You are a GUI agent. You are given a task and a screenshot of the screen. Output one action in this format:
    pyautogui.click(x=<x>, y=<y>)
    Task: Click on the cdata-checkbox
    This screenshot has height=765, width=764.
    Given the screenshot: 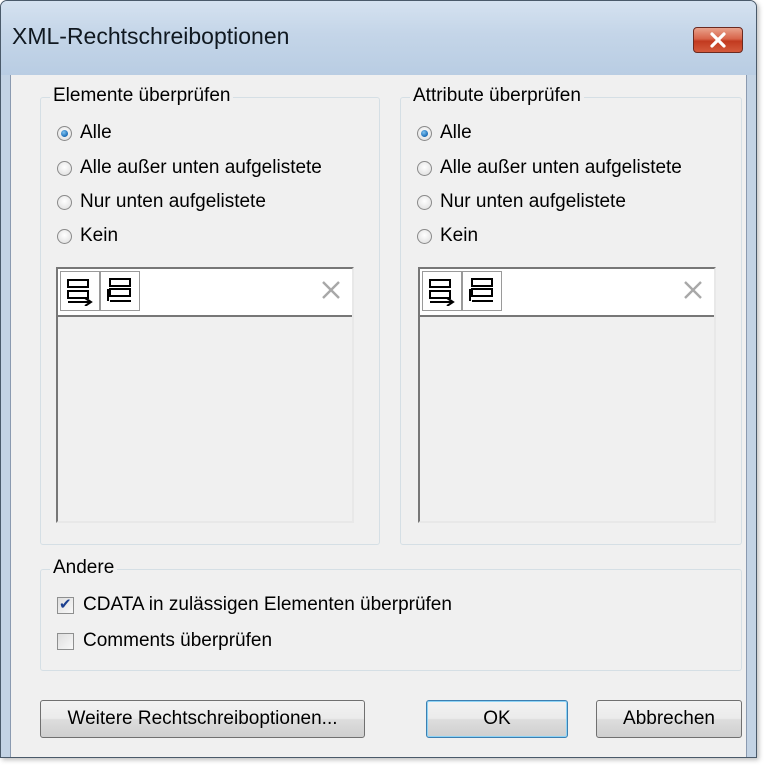 What is the action you would take?
    pyautogui.click(x=65, y=604)
    